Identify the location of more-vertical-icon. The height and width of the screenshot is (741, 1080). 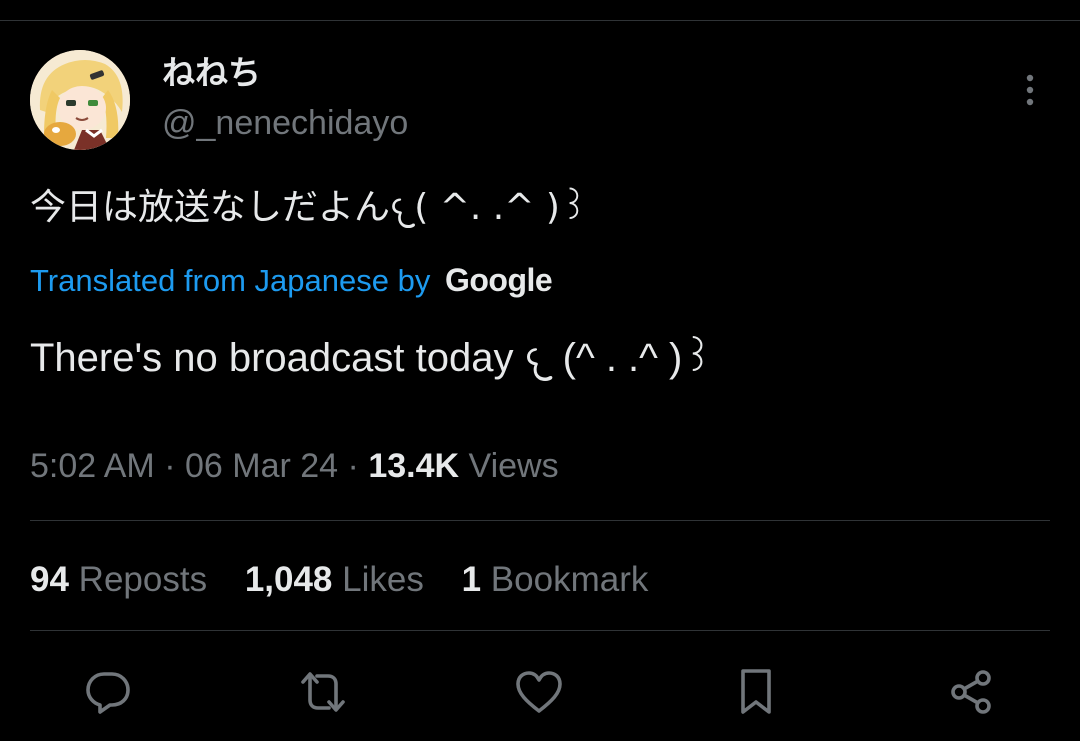
(1030, 90).